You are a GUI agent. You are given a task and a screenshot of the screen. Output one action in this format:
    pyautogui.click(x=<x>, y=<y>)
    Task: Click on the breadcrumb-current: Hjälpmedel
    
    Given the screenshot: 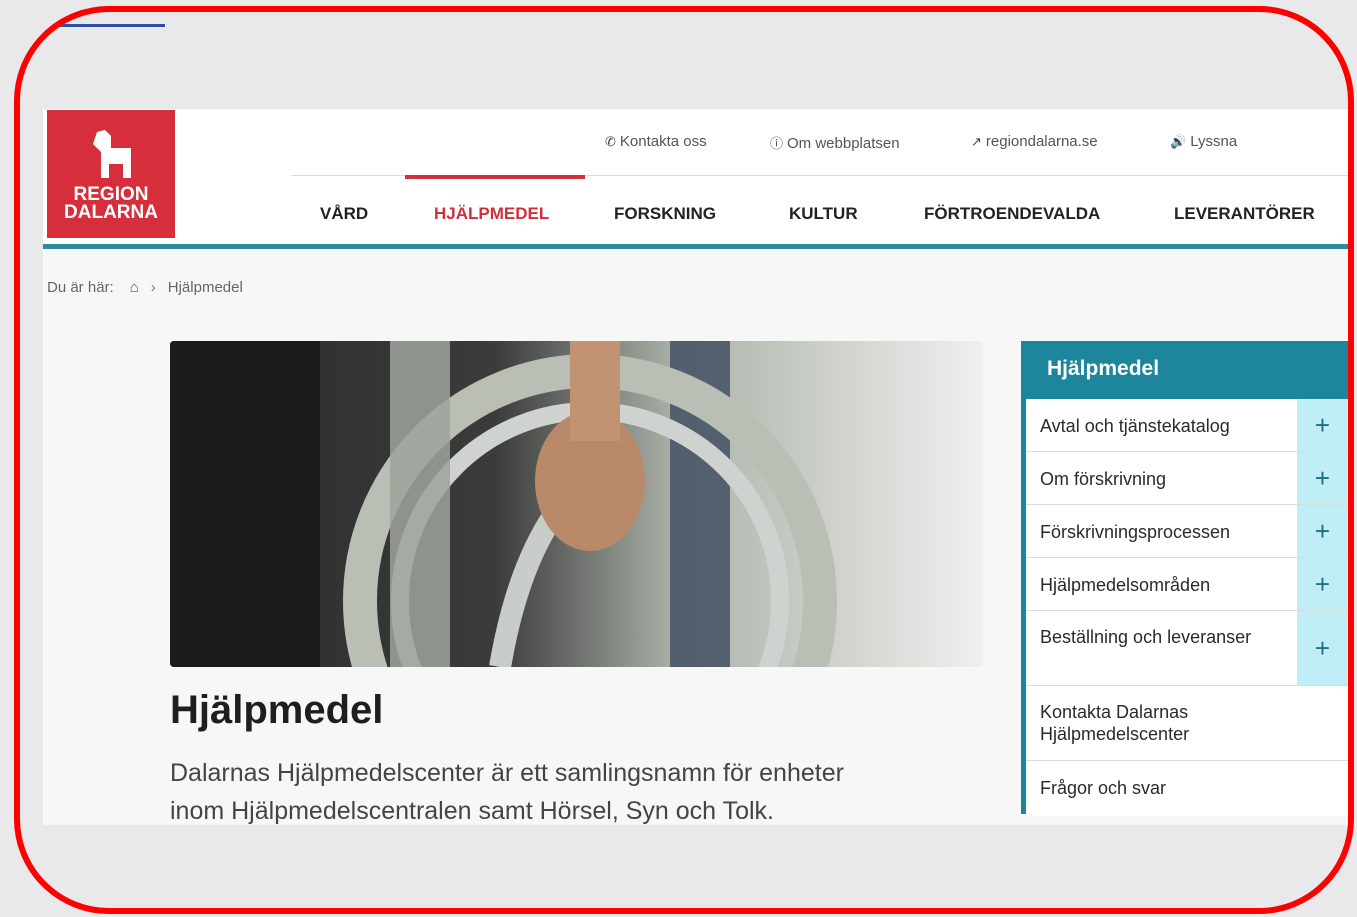 What is the action you would take?
    pyautogui.click(x=205, y=287)
    